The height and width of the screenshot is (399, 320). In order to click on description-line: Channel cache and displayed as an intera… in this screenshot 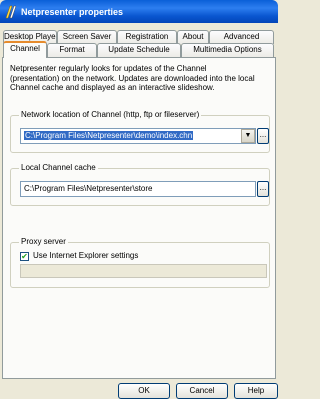, I will do `click(112, 87)`.